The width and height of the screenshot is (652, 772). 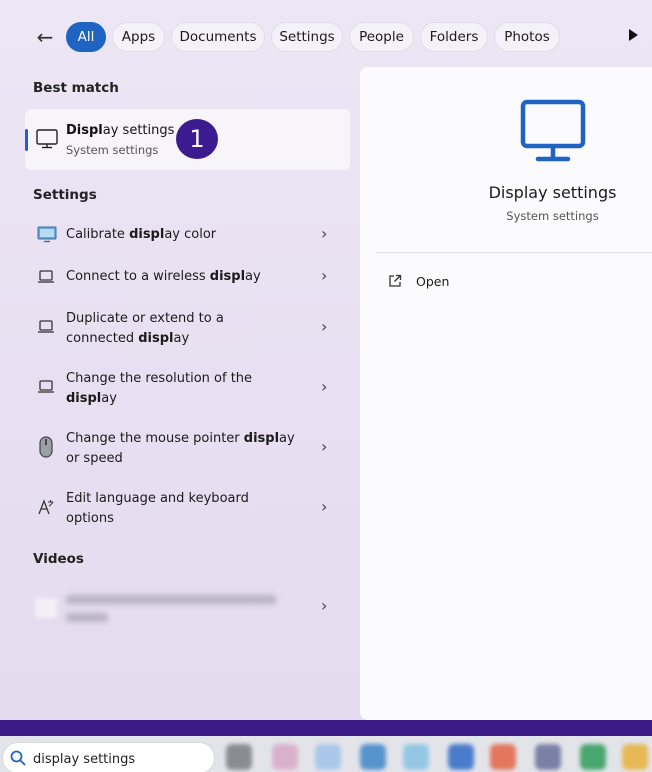 I want to click on search-icon, so click(x=18, y=758).